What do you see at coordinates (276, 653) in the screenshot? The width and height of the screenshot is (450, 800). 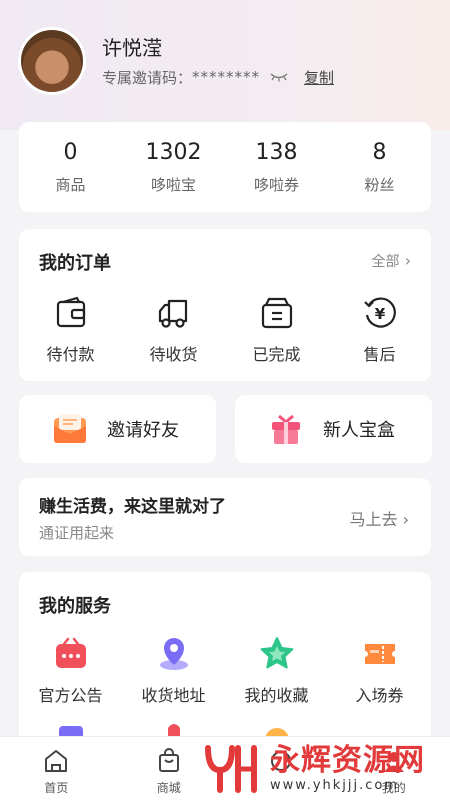 I see `star-icon` at bounding box center [276, 653].